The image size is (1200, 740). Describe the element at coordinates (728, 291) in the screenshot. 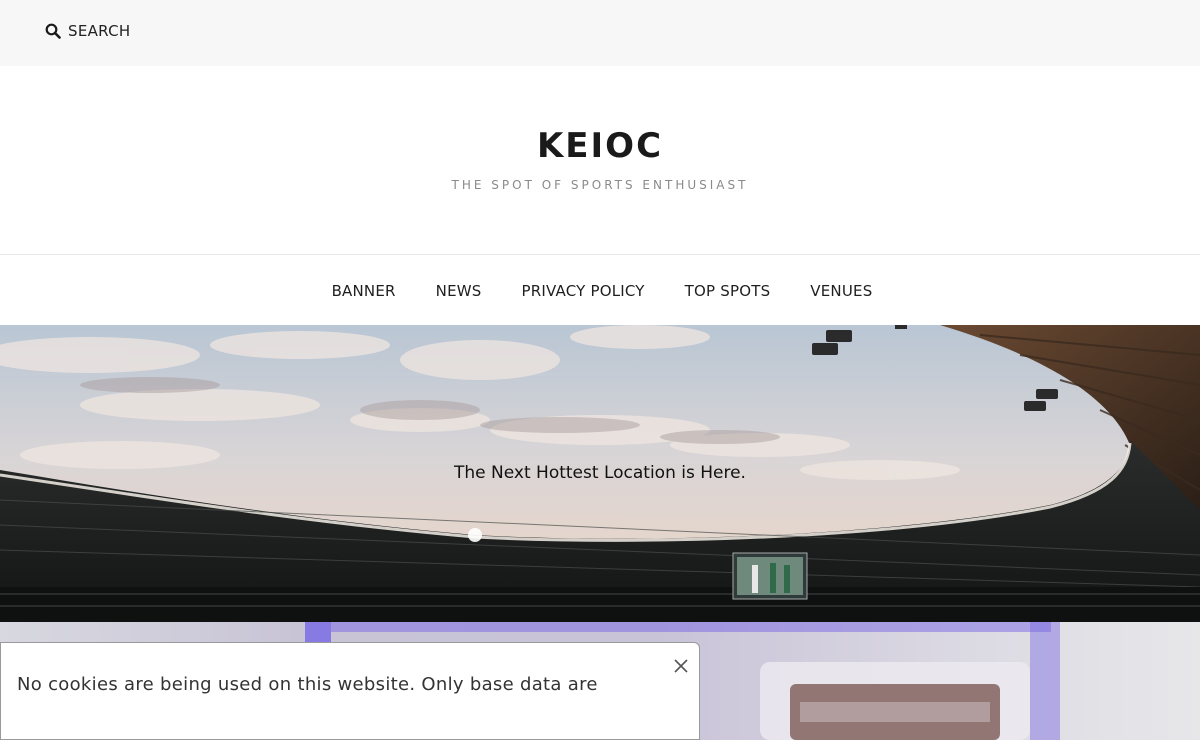

I see `nav-item-top-spots: TOP SPOTS` at that location.